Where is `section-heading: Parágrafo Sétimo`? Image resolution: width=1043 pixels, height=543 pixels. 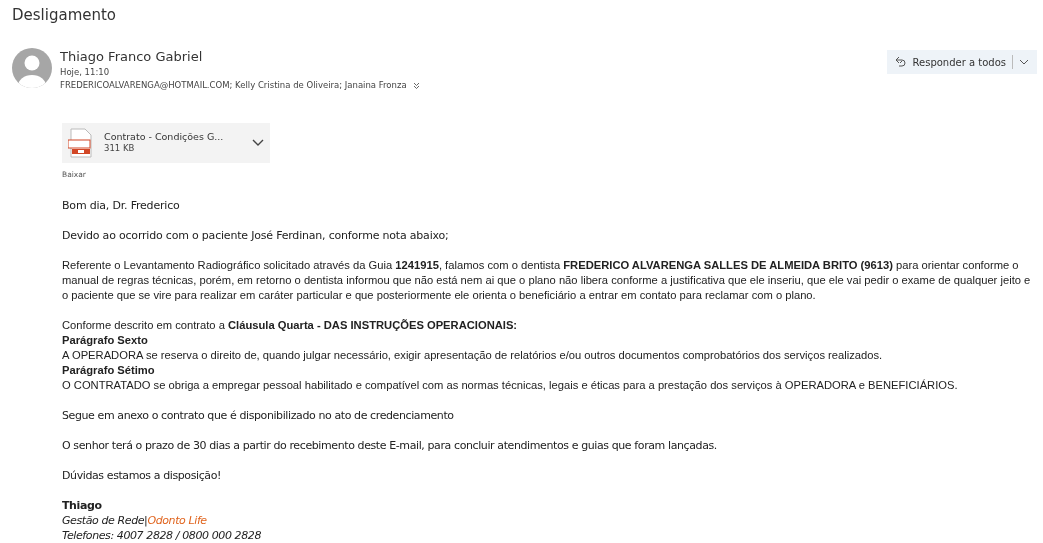 section-heading: Parágrafo Sétimo is located at coordinates (109, 370).